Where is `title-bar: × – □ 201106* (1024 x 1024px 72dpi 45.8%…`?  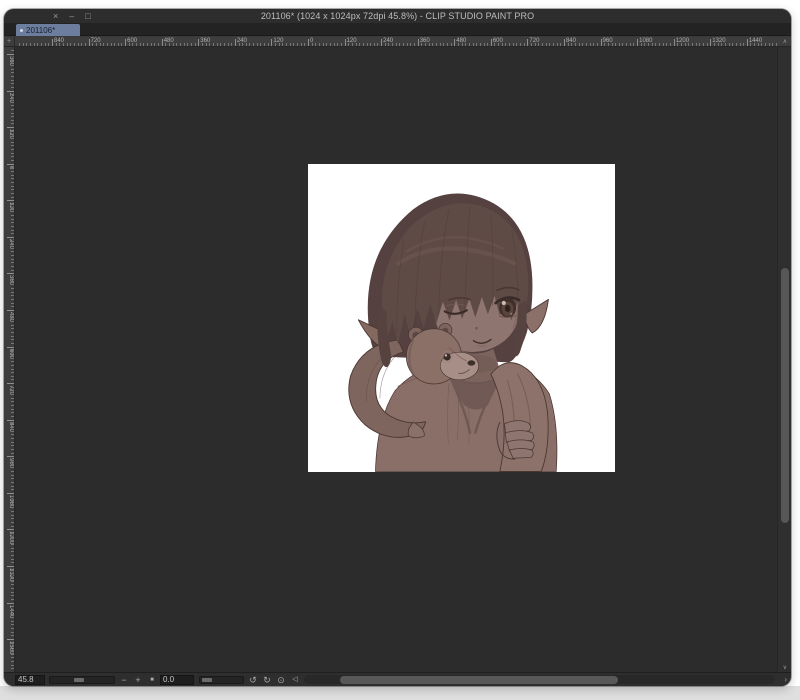 title-bar: × – □ 201106* (1024 x 1024px 72dpi 45.8%… is located at coordinates (397, 16).